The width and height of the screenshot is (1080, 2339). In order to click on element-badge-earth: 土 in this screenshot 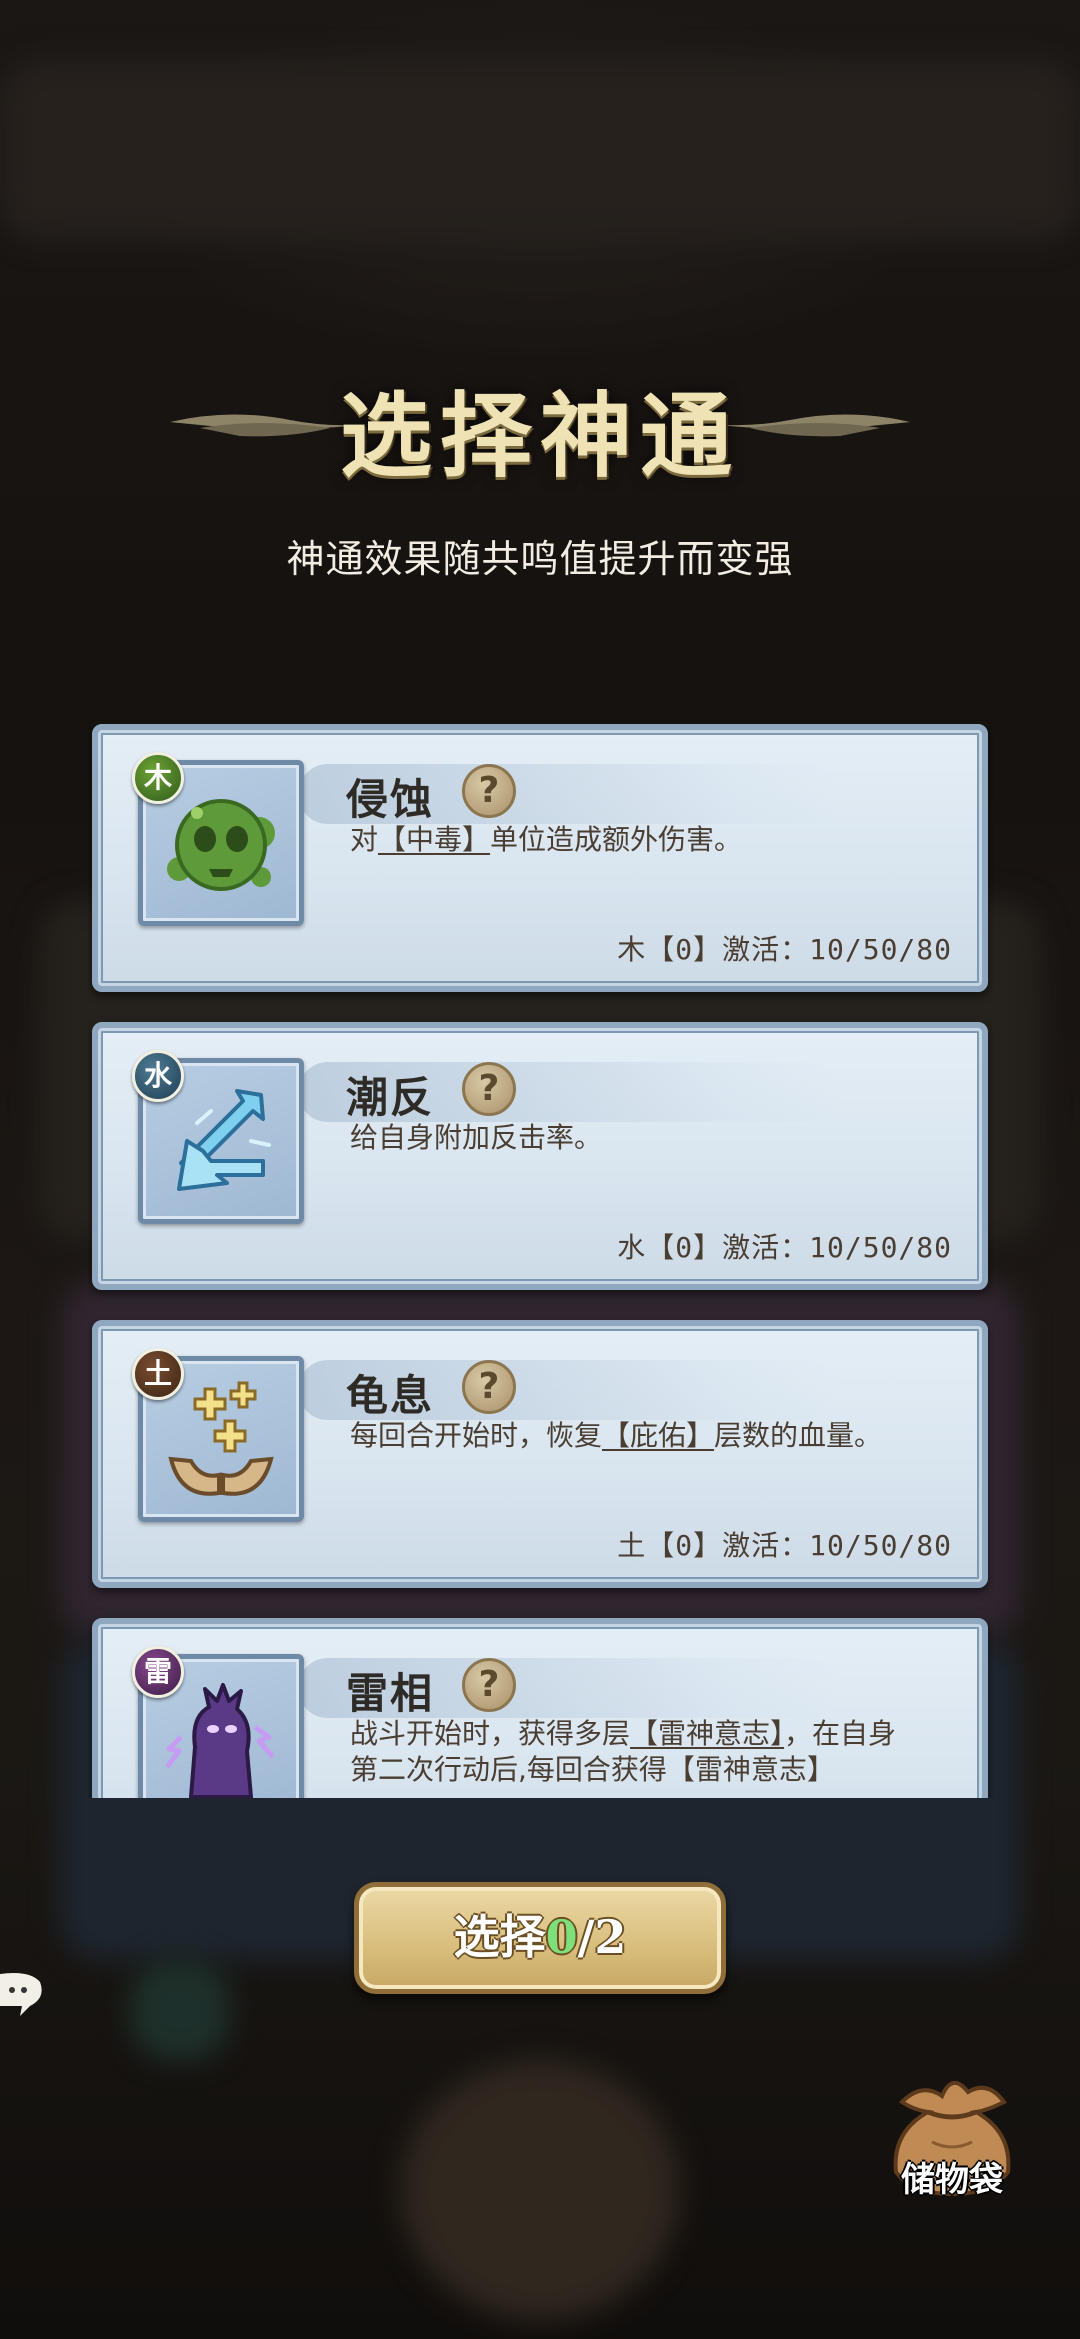, I will do `click(158, 1374)`.